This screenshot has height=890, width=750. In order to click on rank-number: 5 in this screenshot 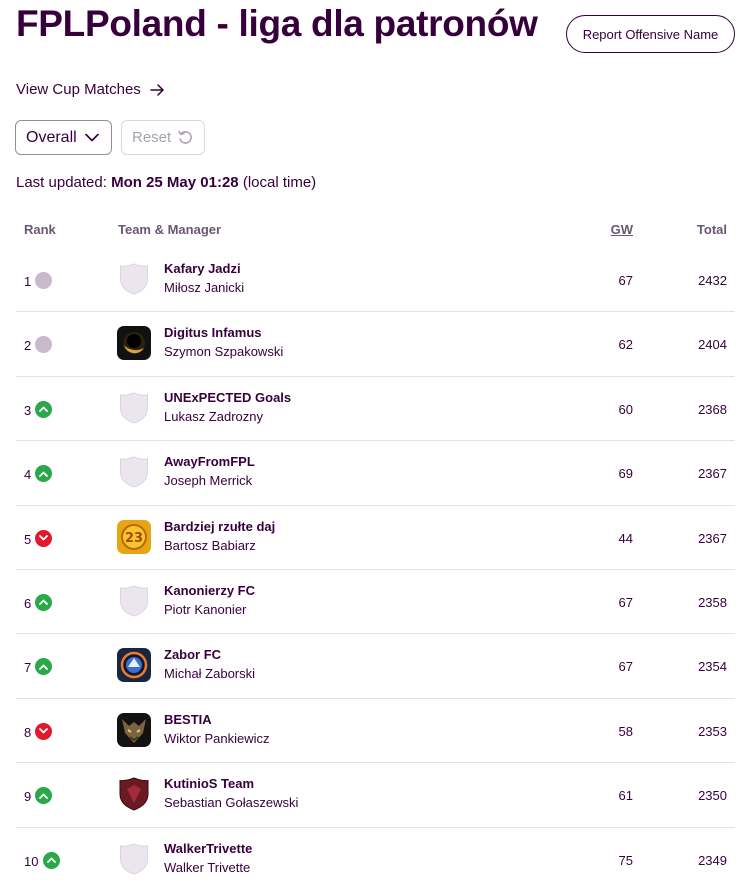, I will do `click(28, 539)`.